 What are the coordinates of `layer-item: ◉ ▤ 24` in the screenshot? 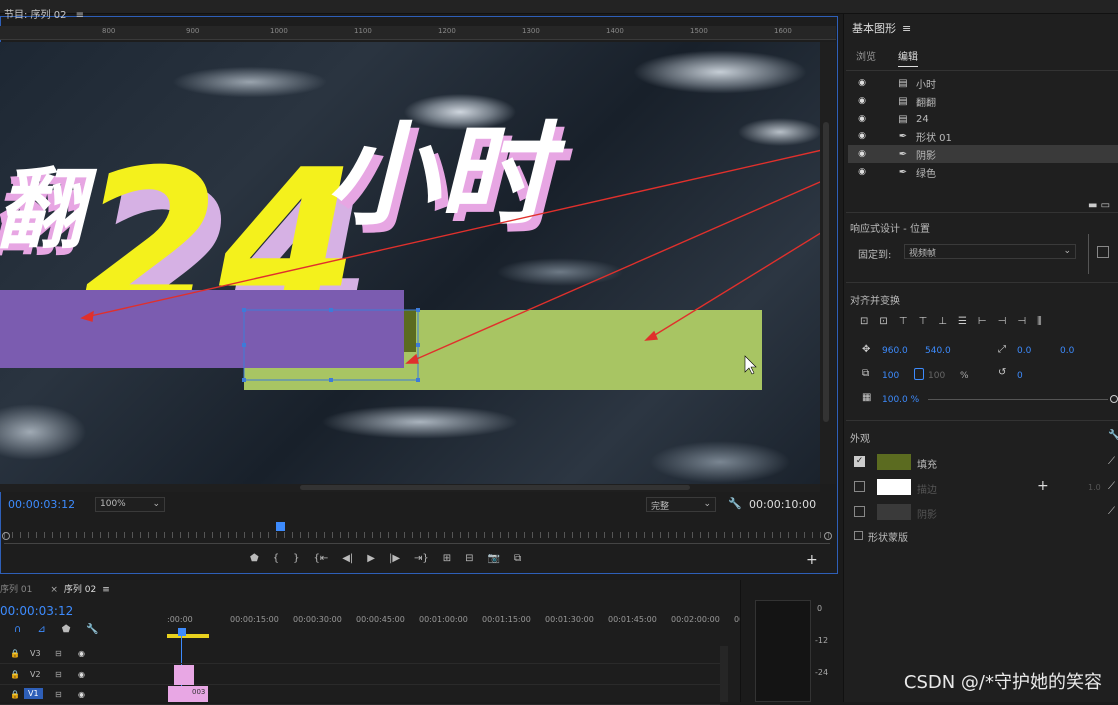 It's located at (983, 119).